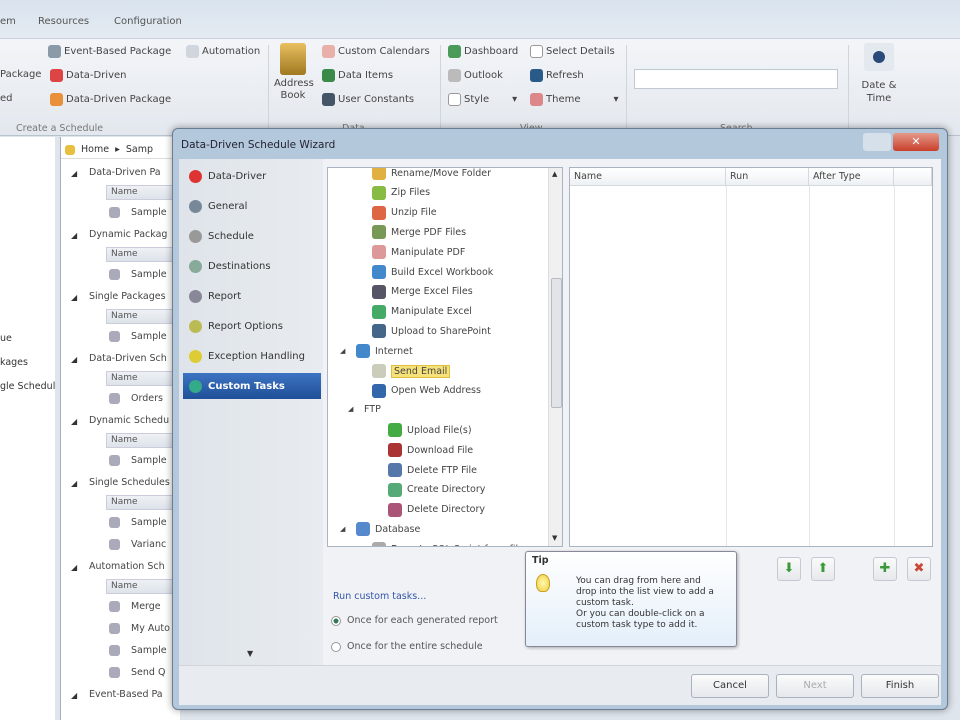  Describe the element at coordinates (336, 646) in the screenshot. I see `radio-button` at that location.